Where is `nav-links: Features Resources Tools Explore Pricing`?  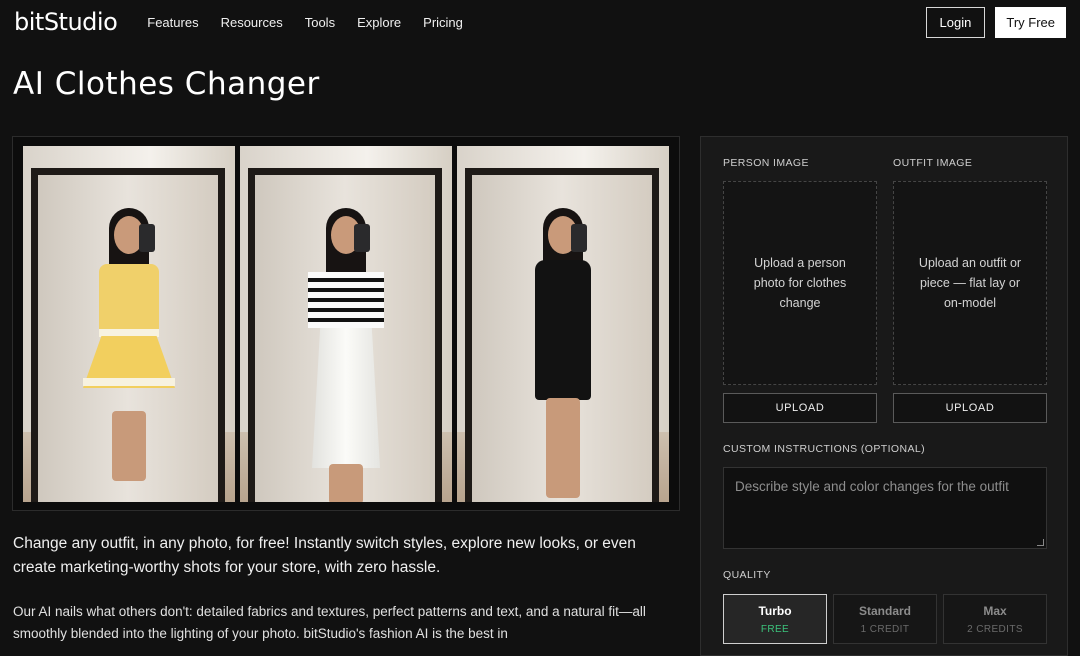
nav-links: Features Resources Tools Explore Pricing is located at coordinates (305, 22).